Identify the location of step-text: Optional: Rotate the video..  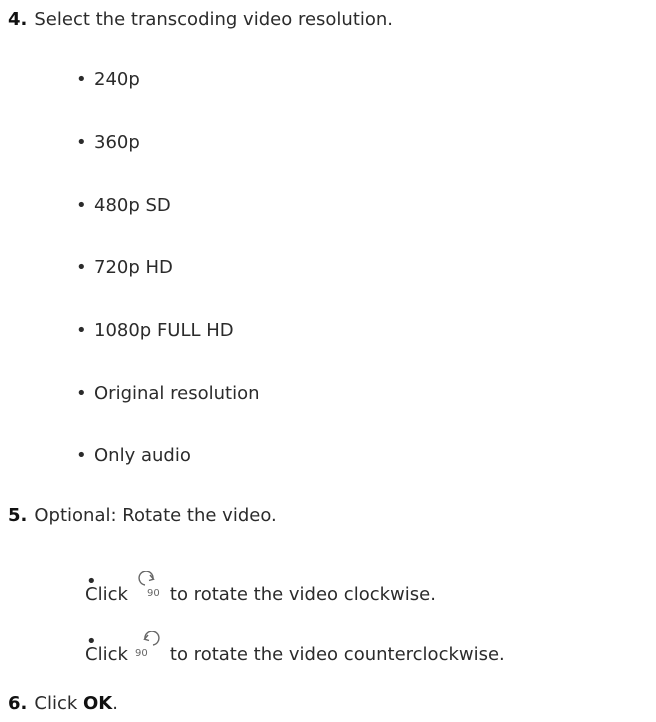
(155, 515).